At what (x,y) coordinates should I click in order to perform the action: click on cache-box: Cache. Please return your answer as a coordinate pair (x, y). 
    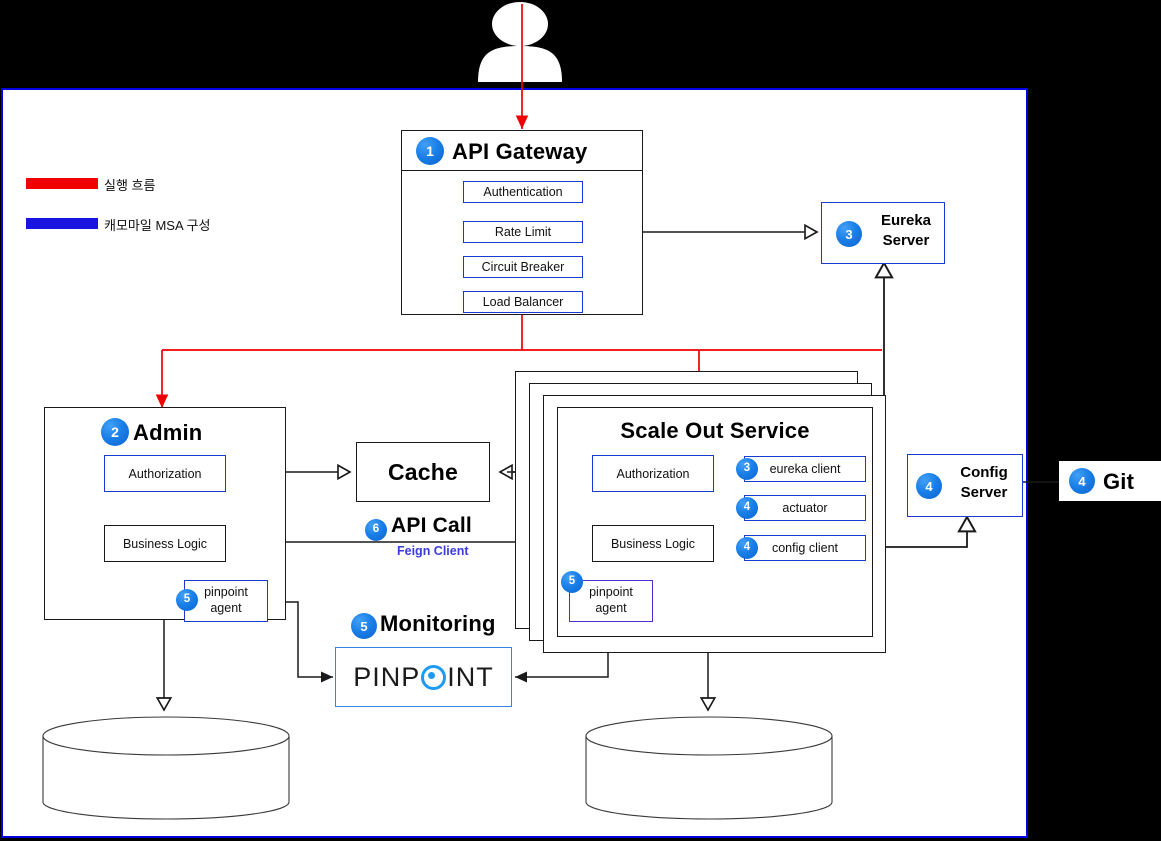
    Looking at the image, I should click on (423, 472).